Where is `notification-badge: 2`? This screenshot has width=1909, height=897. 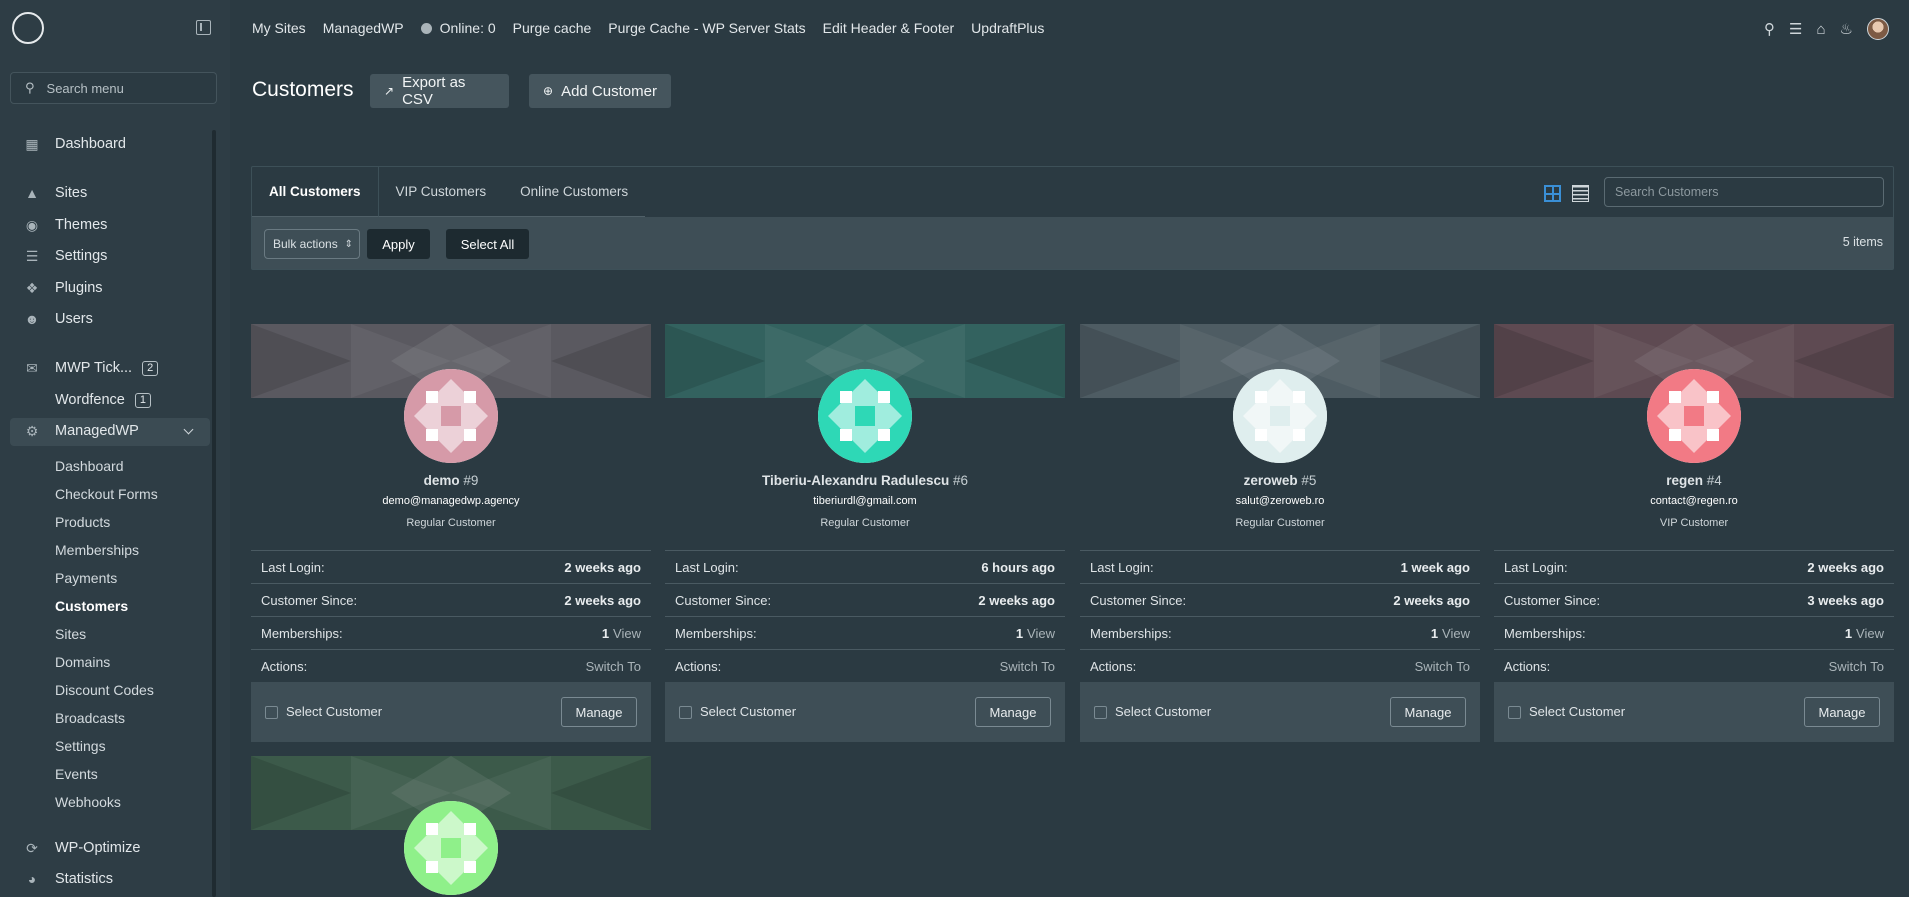
notification-badge: 2 is located at coordinates (150, 368).